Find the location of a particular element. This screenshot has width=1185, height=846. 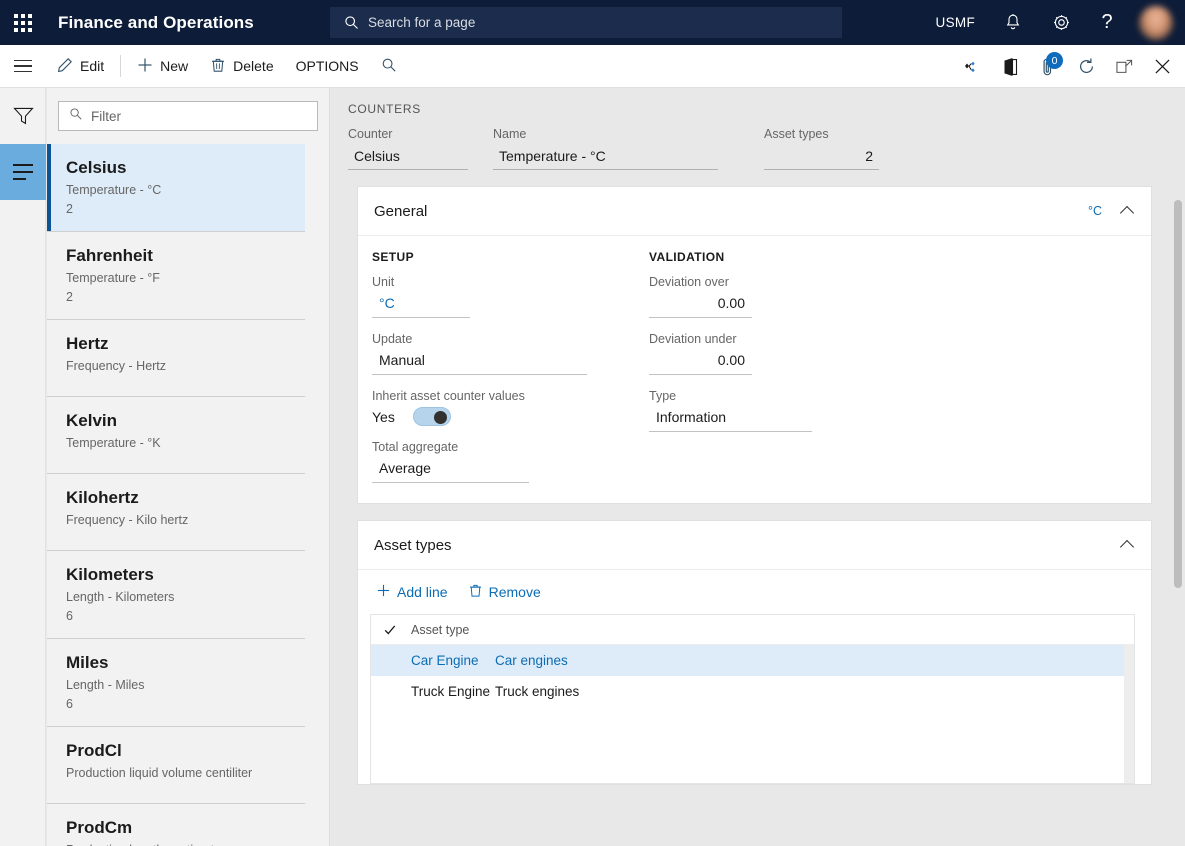

search-icon is located at coordinates (389, 66).